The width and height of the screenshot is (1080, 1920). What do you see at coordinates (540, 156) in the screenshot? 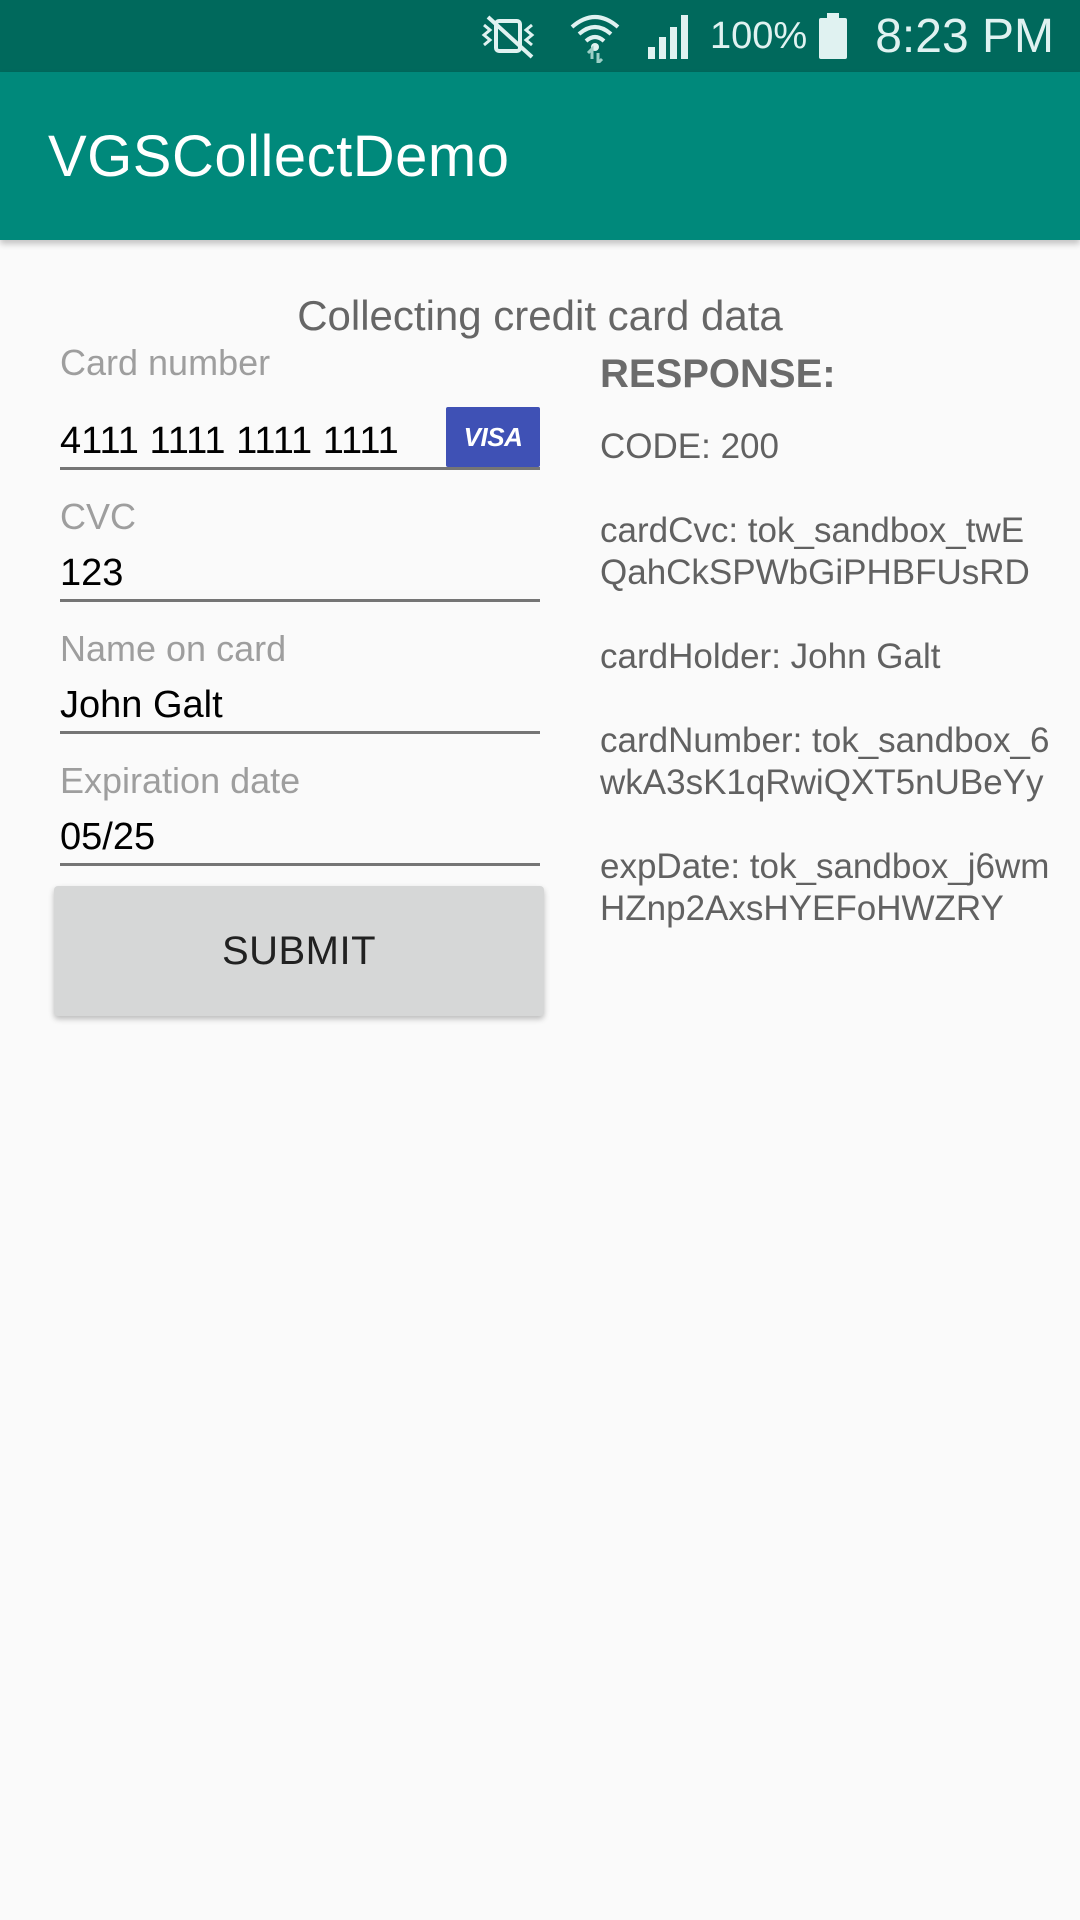
I see `app-bar: VGSCollectDemo` at bounding box center [540, 156].